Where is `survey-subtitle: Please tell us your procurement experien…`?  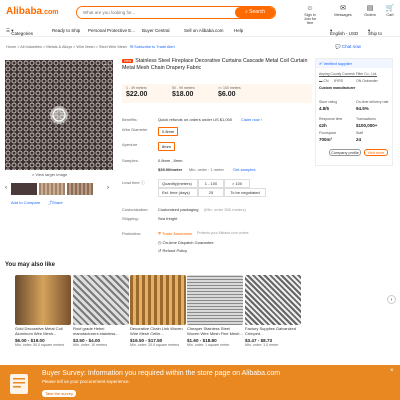
survey-subtitle: Please tell us your procurement experien… is located at coordinates (86, 381).